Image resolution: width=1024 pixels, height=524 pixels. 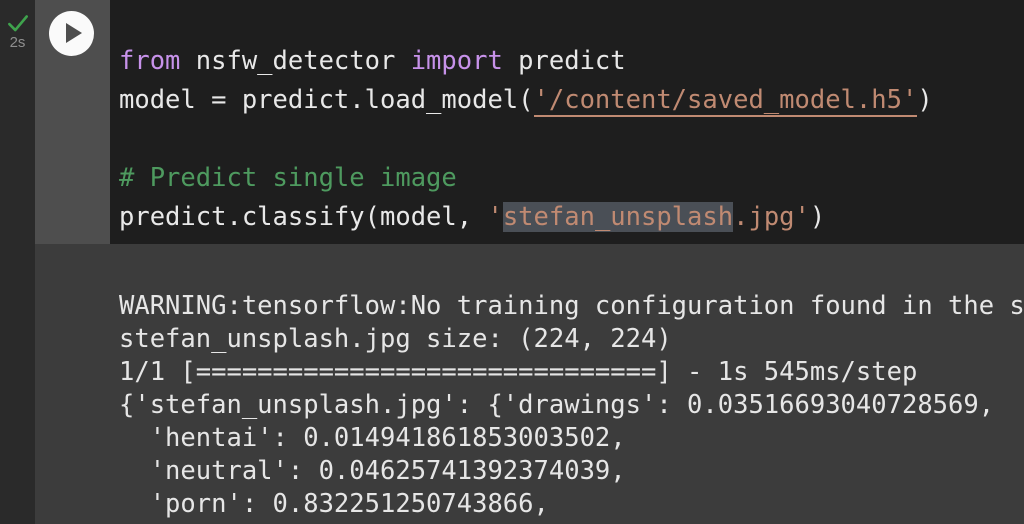 I want to click on code-token: # Predict single image, so click(x=288, y=177).